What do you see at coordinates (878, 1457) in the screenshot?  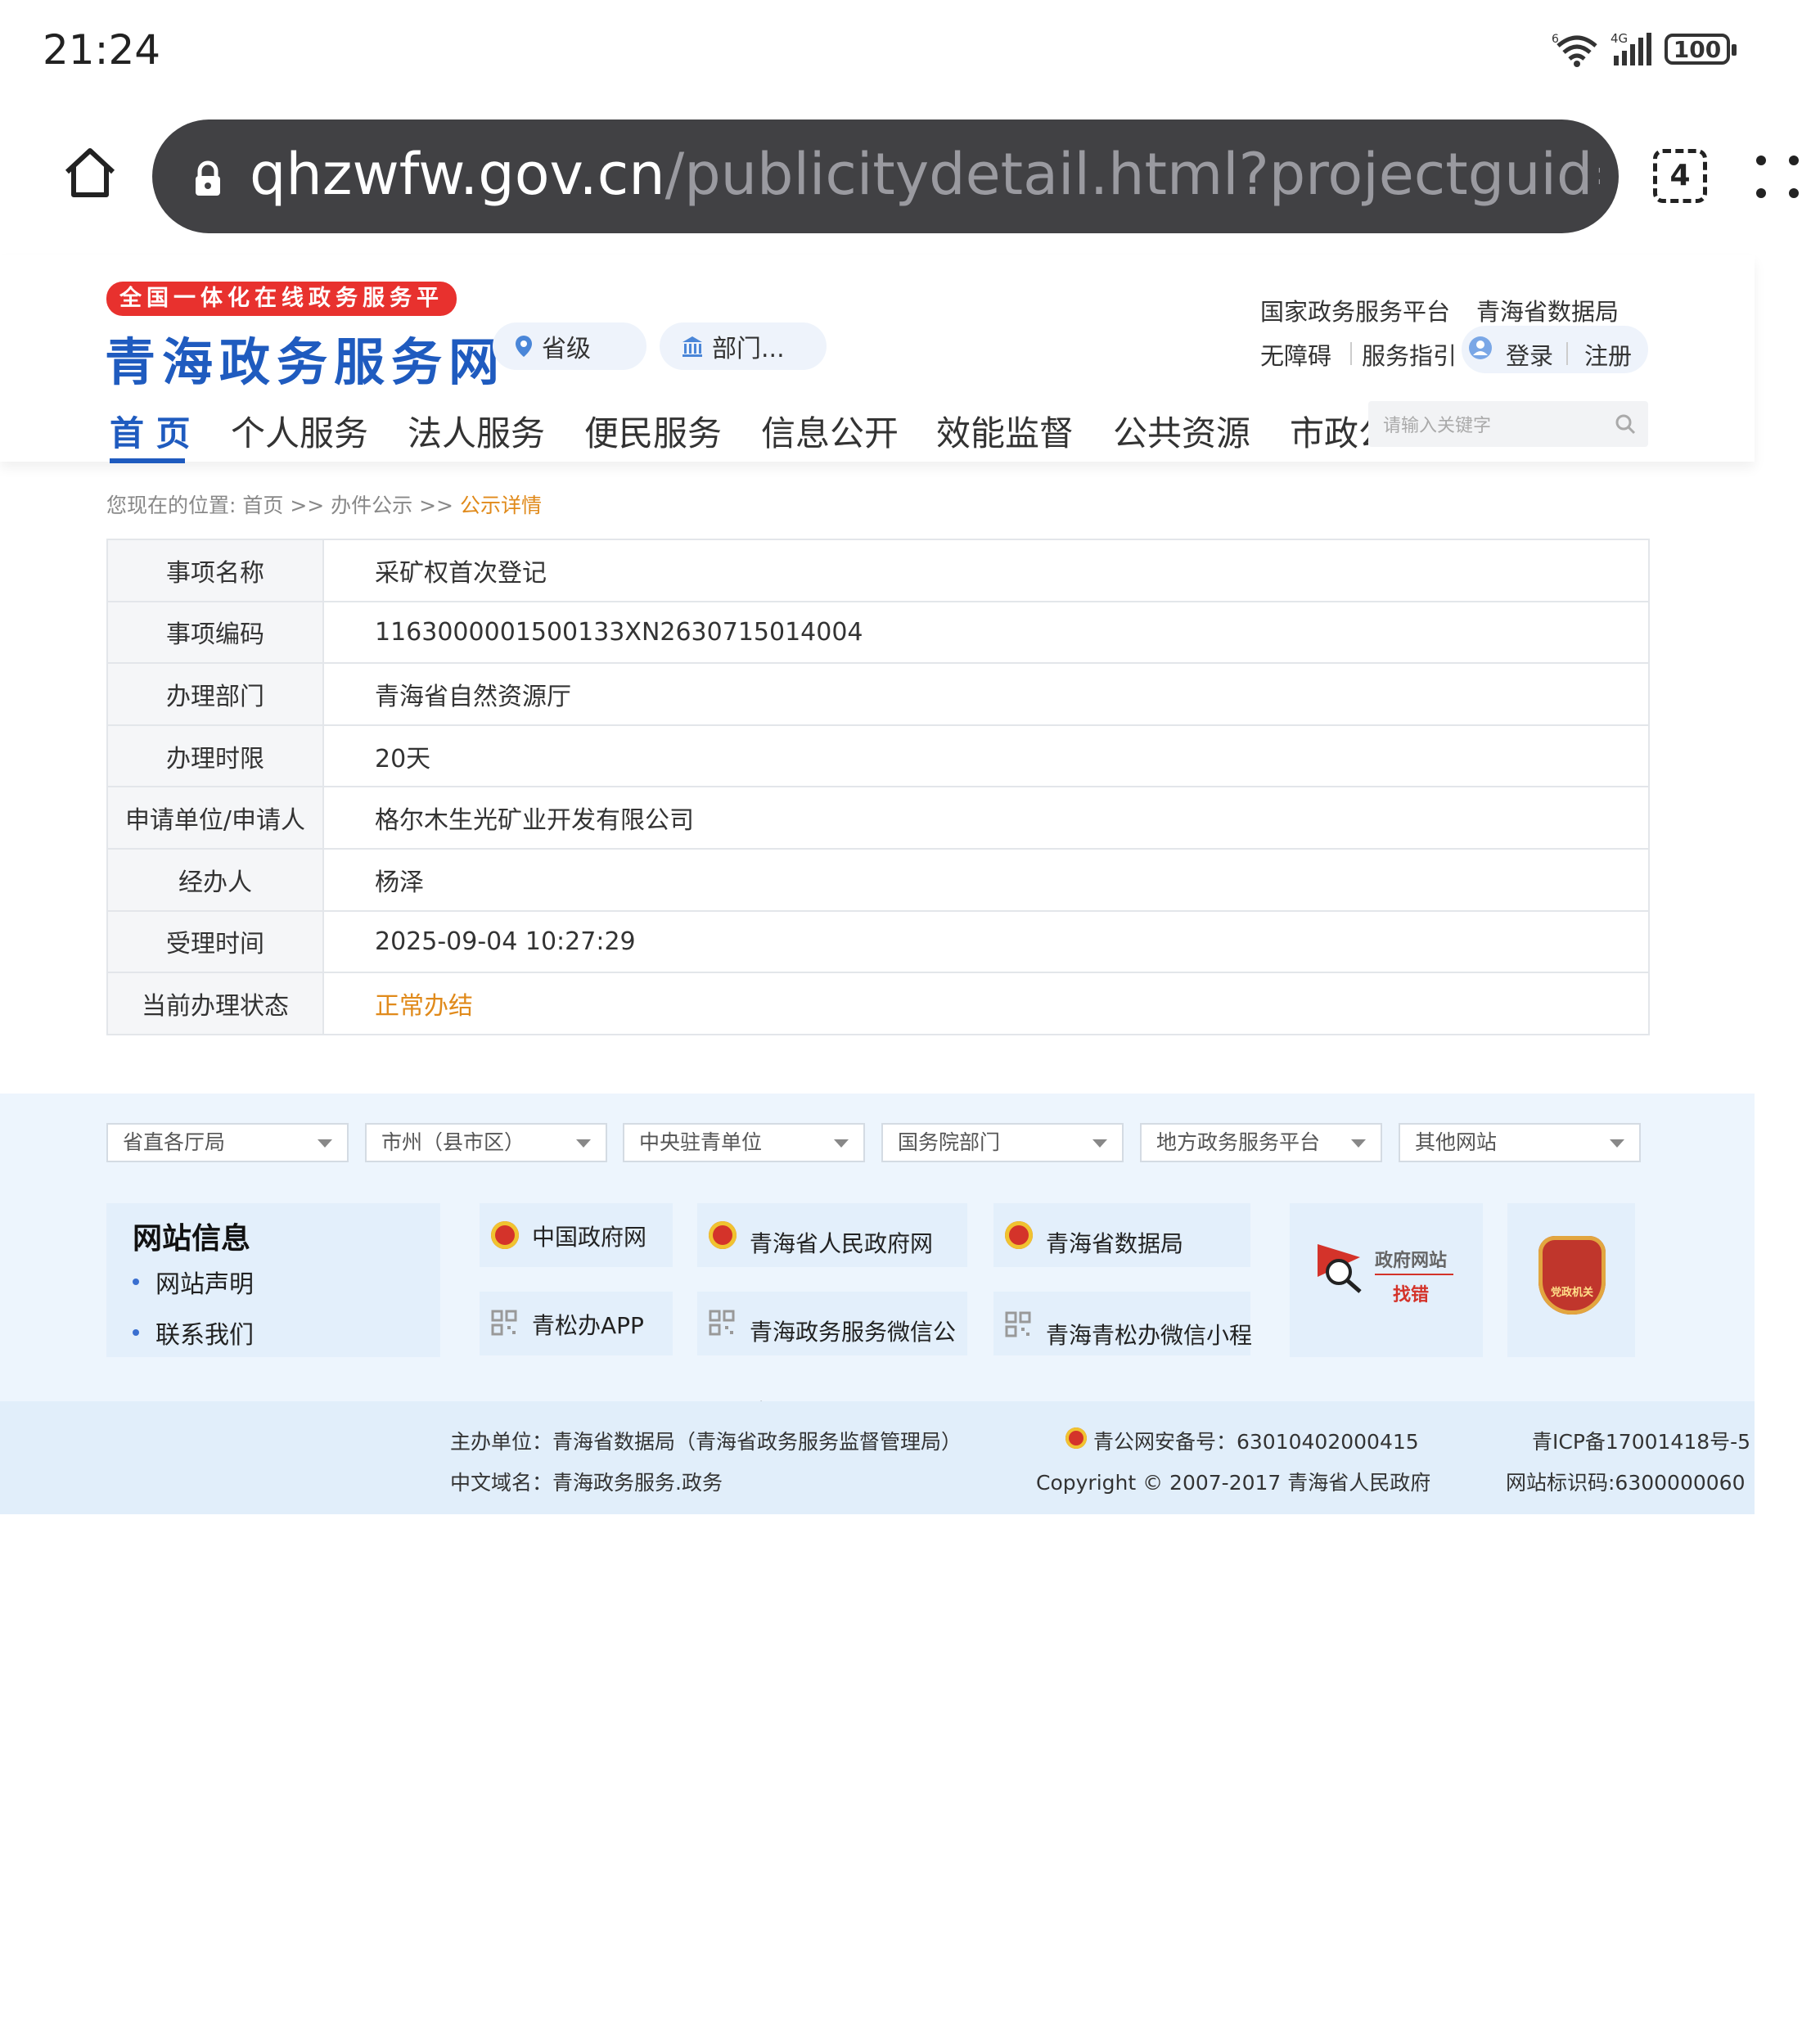 I see `footer-copyright-band` at bounding box center [878, 1457].